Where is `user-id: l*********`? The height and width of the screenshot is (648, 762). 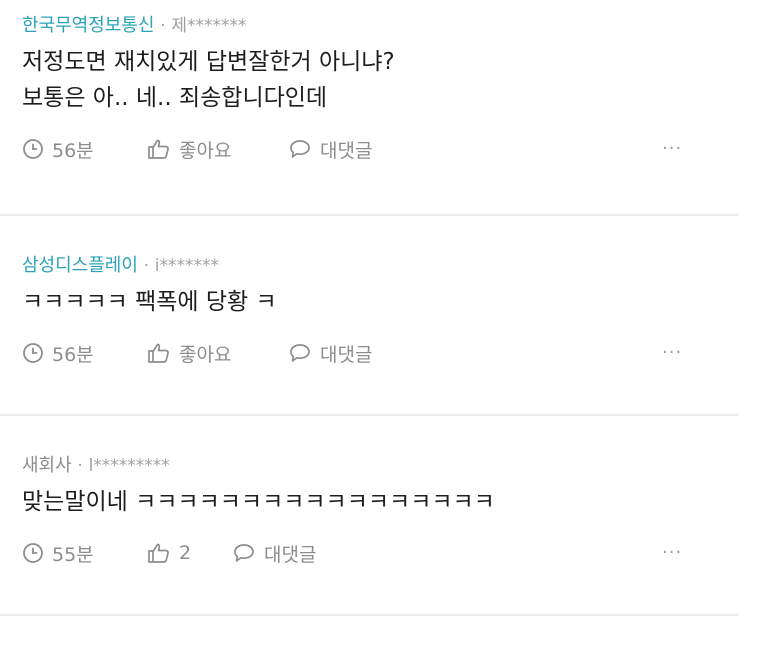 user-id: l********* is located at coordinates (129, 466).